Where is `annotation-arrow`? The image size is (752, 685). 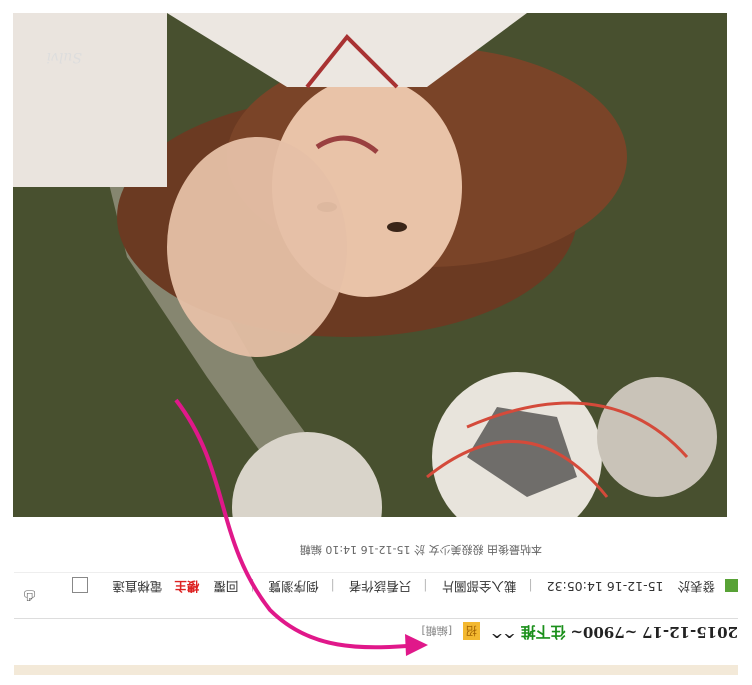
annotation-arrow is located at coordinates (301, 527).